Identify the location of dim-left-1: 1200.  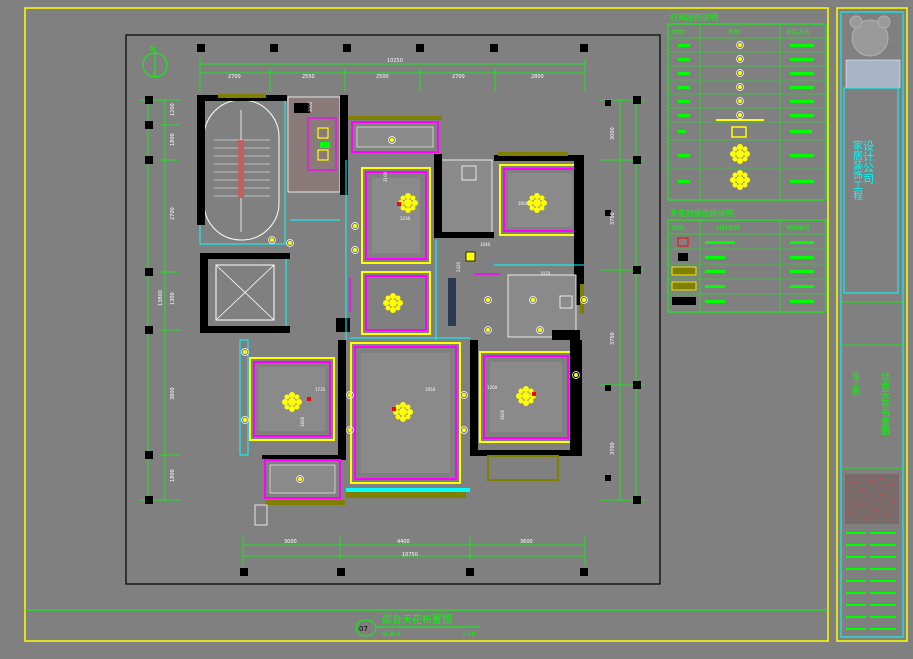
(173, 109).